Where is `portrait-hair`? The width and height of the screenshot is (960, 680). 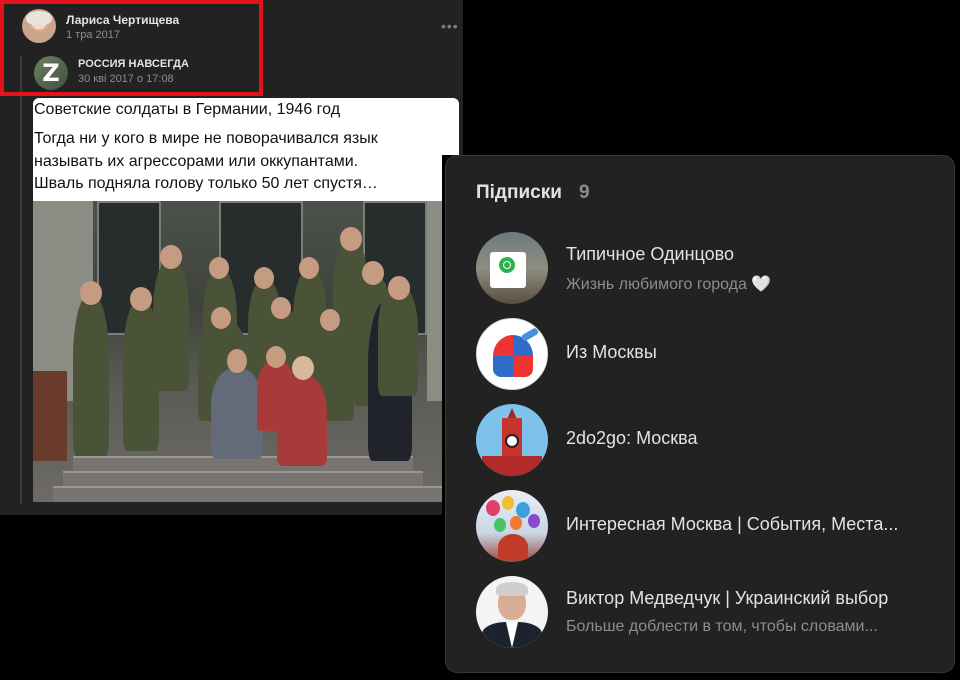 portrait-hair is located at coordinates (512, 589).